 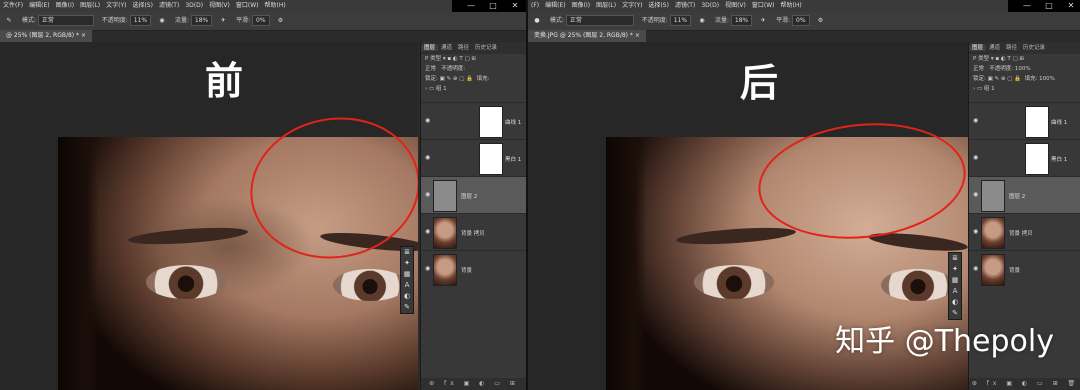 What do you see at coordinates (46, 36) in the screenshot?
I see `document-tab: @ 25% (图层 2, RGB/8) * ×` at bounding box center [46, 36].